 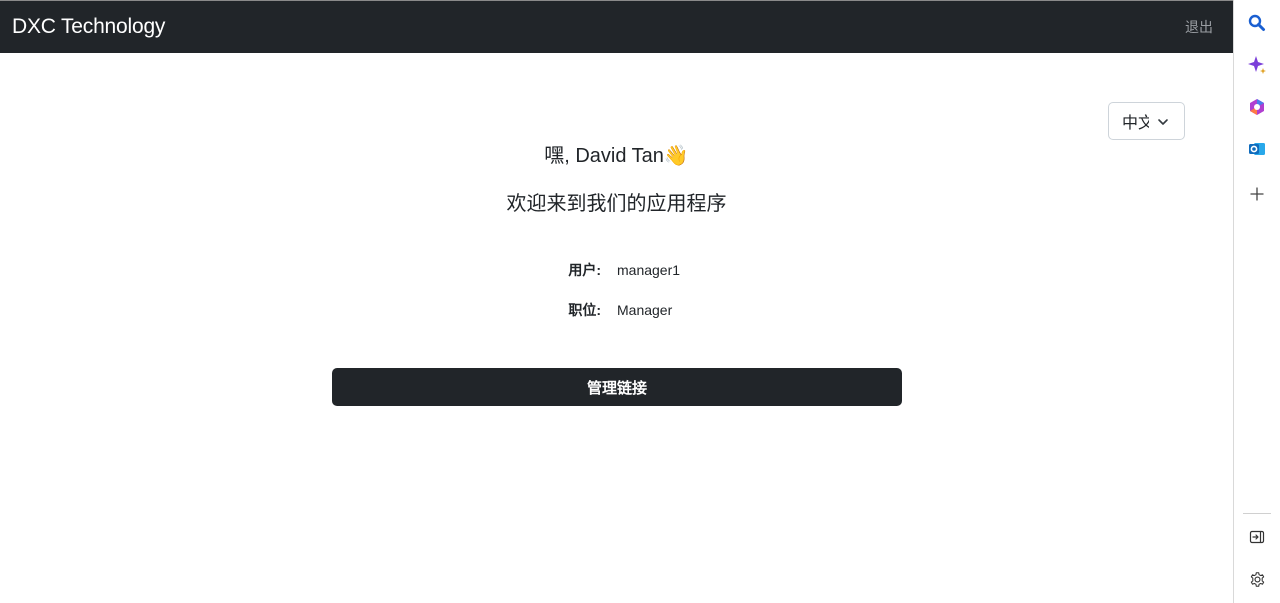 I want to click on browser-sidebar, so click(x=1256, y=301).